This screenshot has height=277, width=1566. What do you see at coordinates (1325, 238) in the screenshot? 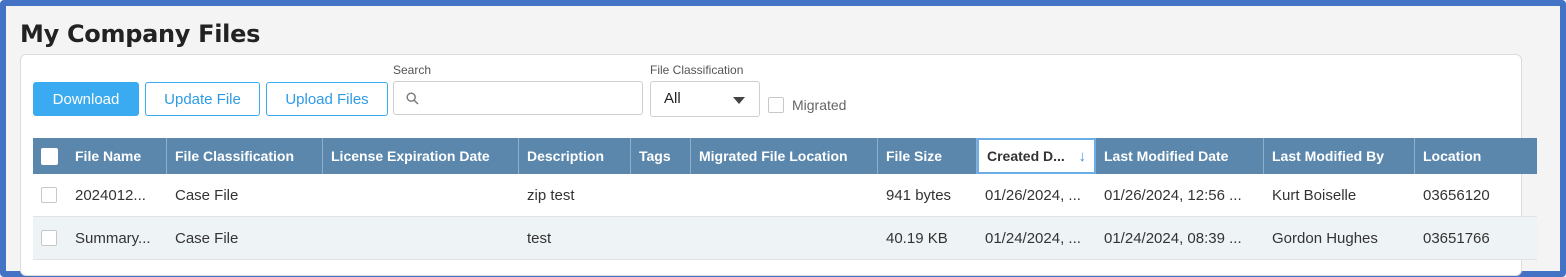
I see `cell-last-modified-by: Gordon Hughes` at bounding box center [1325, 238].